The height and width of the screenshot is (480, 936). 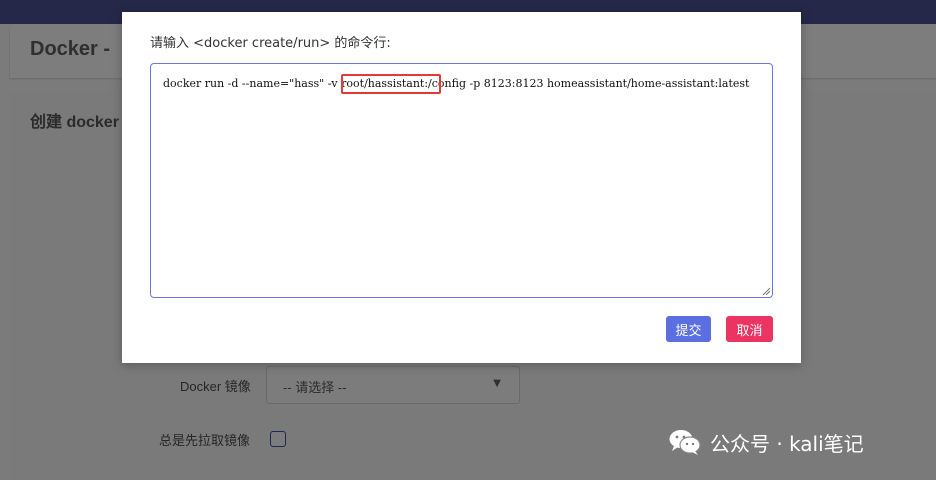 What do you see at coordinates (215, 386) in the screenshot?
I see `docker-image-label: Docker 镜像` at bounding box center [215, 386].